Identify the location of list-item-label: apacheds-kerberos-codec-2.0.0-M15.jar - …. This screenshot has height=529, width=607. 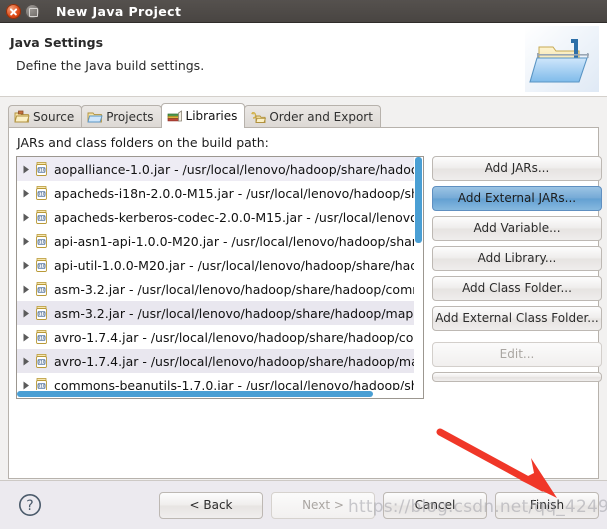
(238, 217).